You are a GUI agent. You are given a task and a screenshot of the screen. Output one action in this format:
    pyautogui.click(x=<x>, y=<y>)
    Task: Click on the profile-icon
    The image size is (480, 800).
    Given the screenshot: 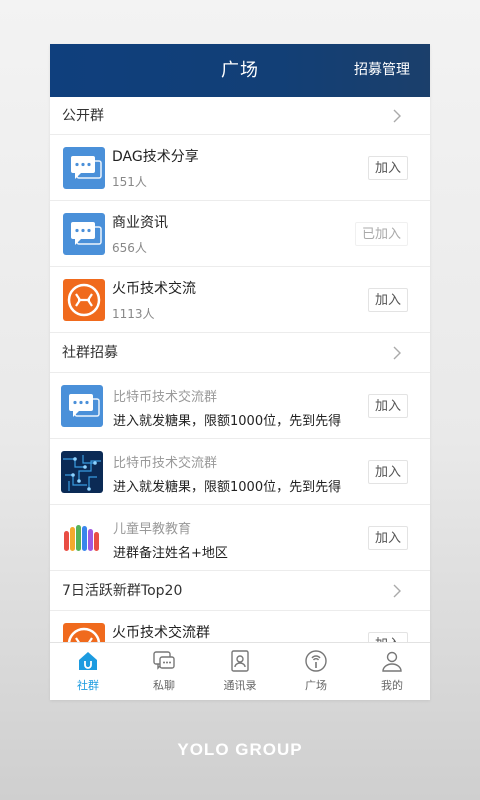 What is the action you would take?
    pyautogui.click(x=392, y=661)
    